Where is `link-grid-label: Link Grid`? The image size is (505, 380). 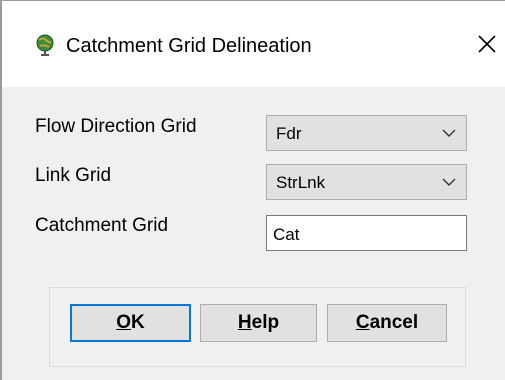
link-grid-label: Link Grid is located at coordinates (73, 175).